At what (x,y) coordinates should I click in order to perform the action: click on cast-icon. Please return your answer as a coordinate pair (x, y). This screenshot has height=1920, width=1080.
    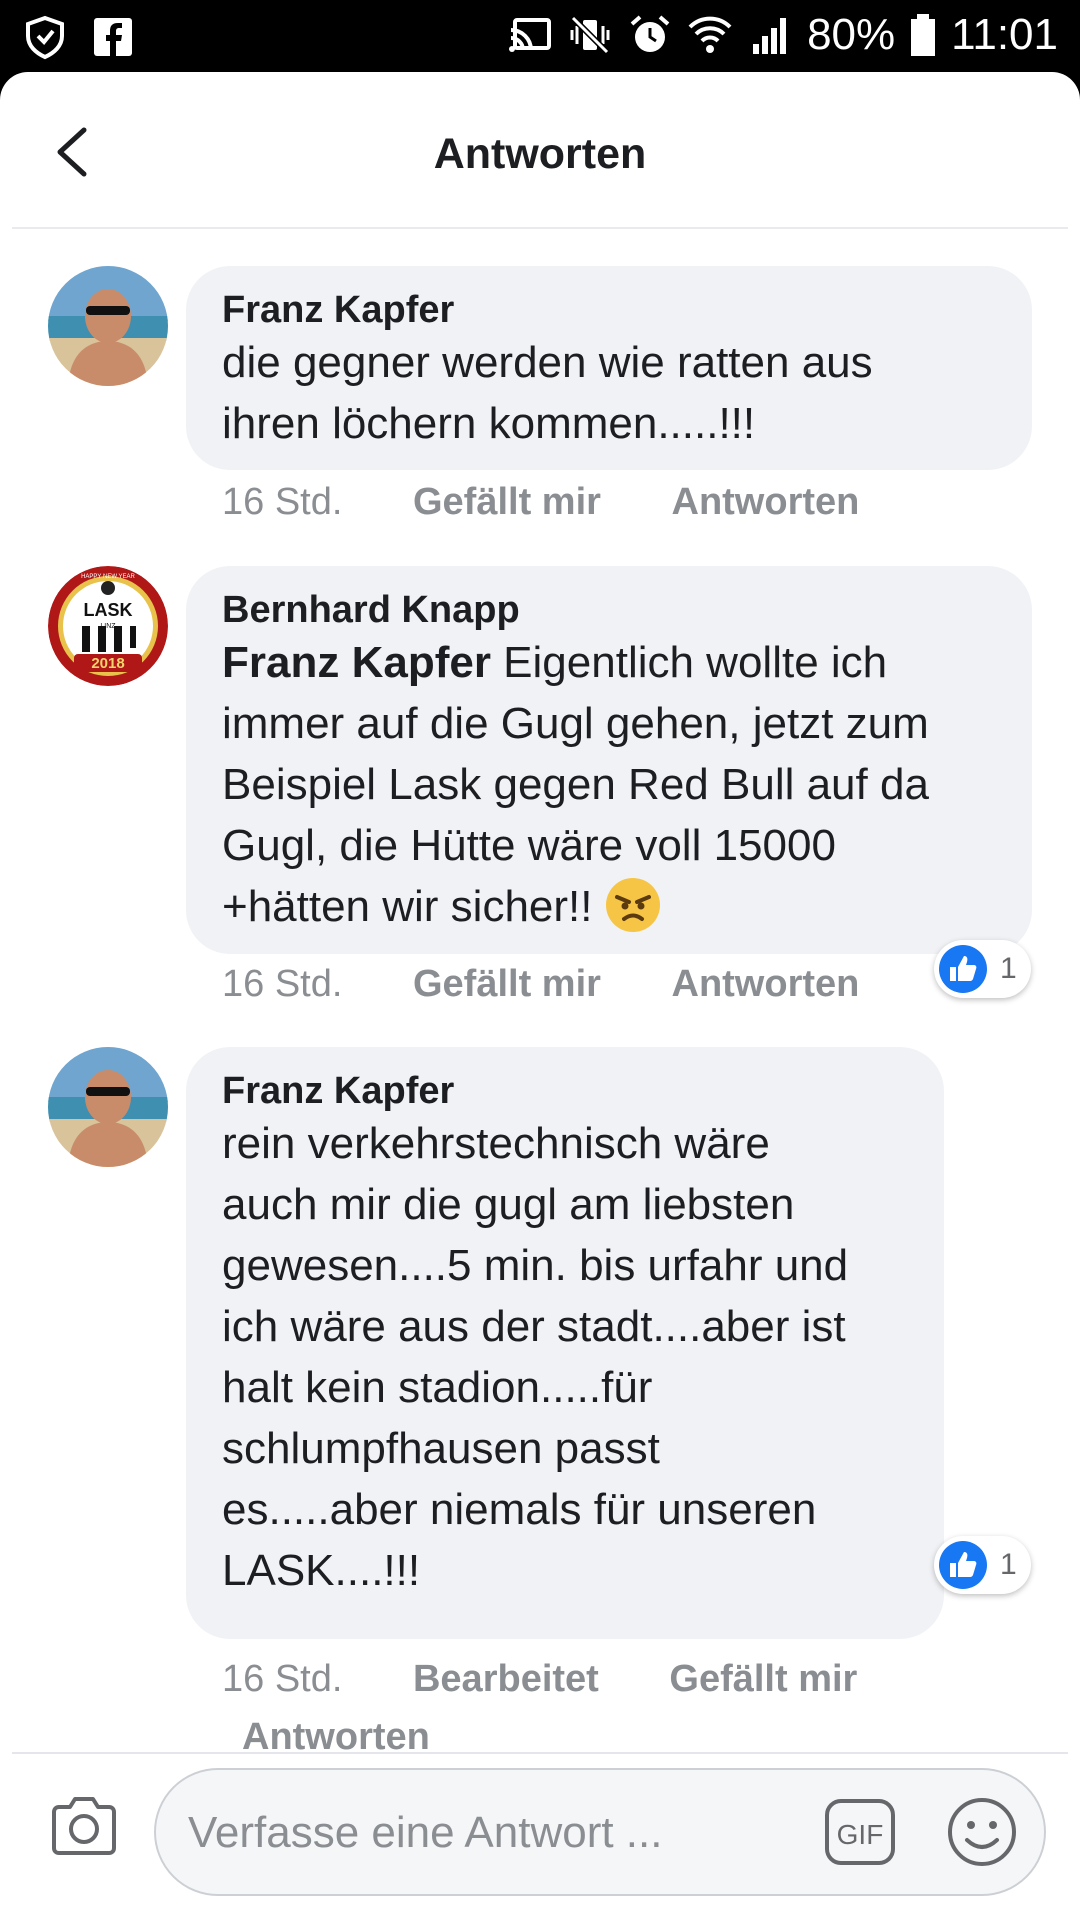
    Looking at the image, I should click on (530, 35).